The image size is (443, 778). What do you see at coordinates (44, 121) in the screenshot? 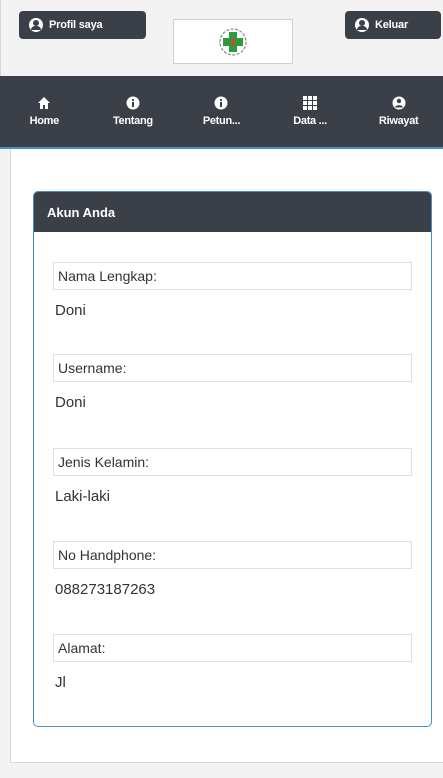
I see `nav-item-label: Home` at bounding box center [44, 121].